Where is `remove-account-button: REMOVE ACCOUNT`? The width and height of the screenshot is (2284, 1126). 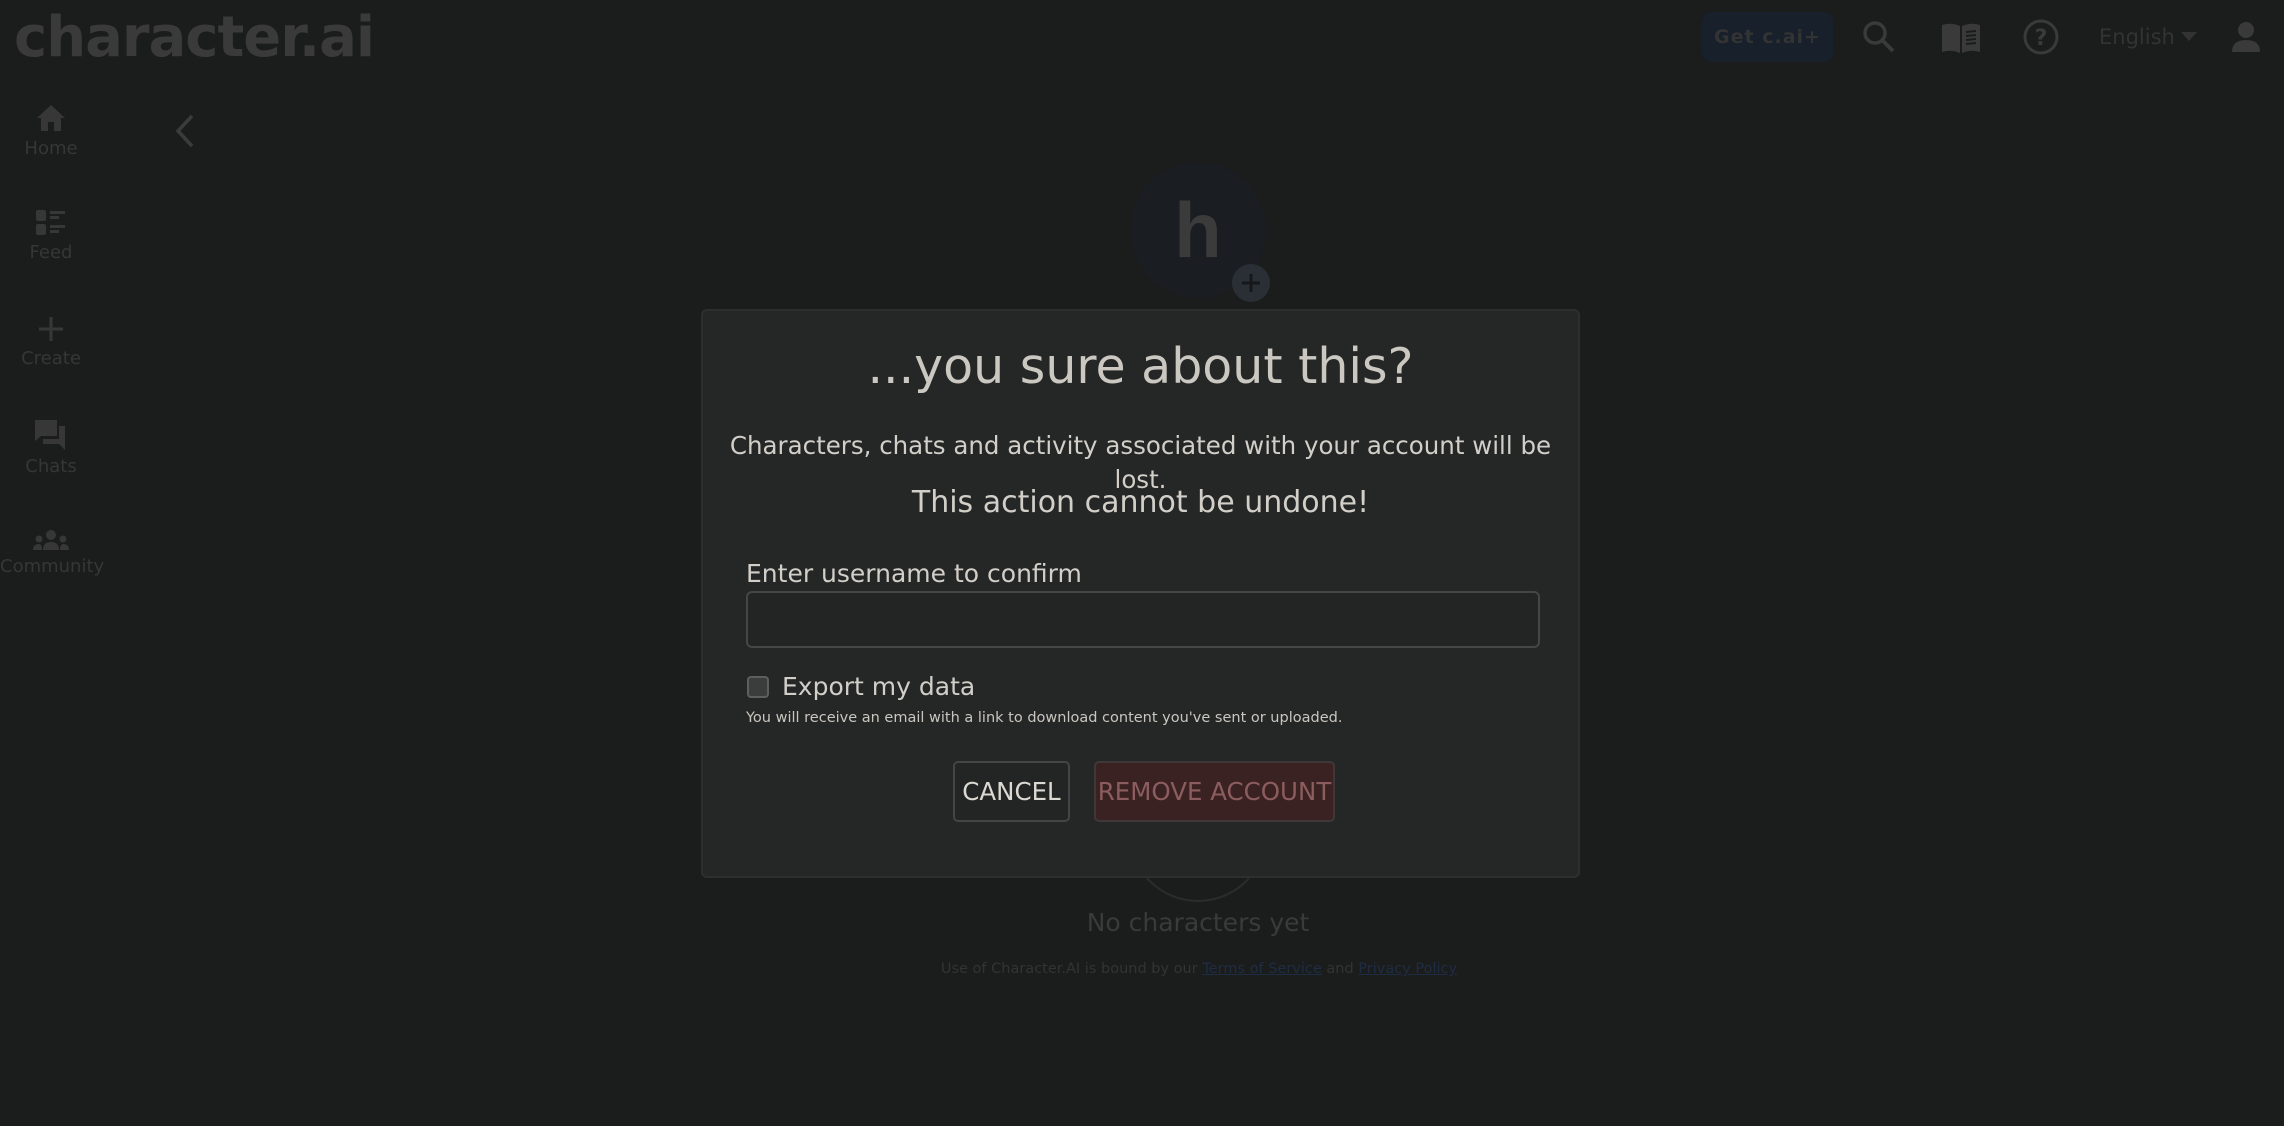 remove-account-button: REMOVE ACCOUNT is located at coordinates (1214, 791).